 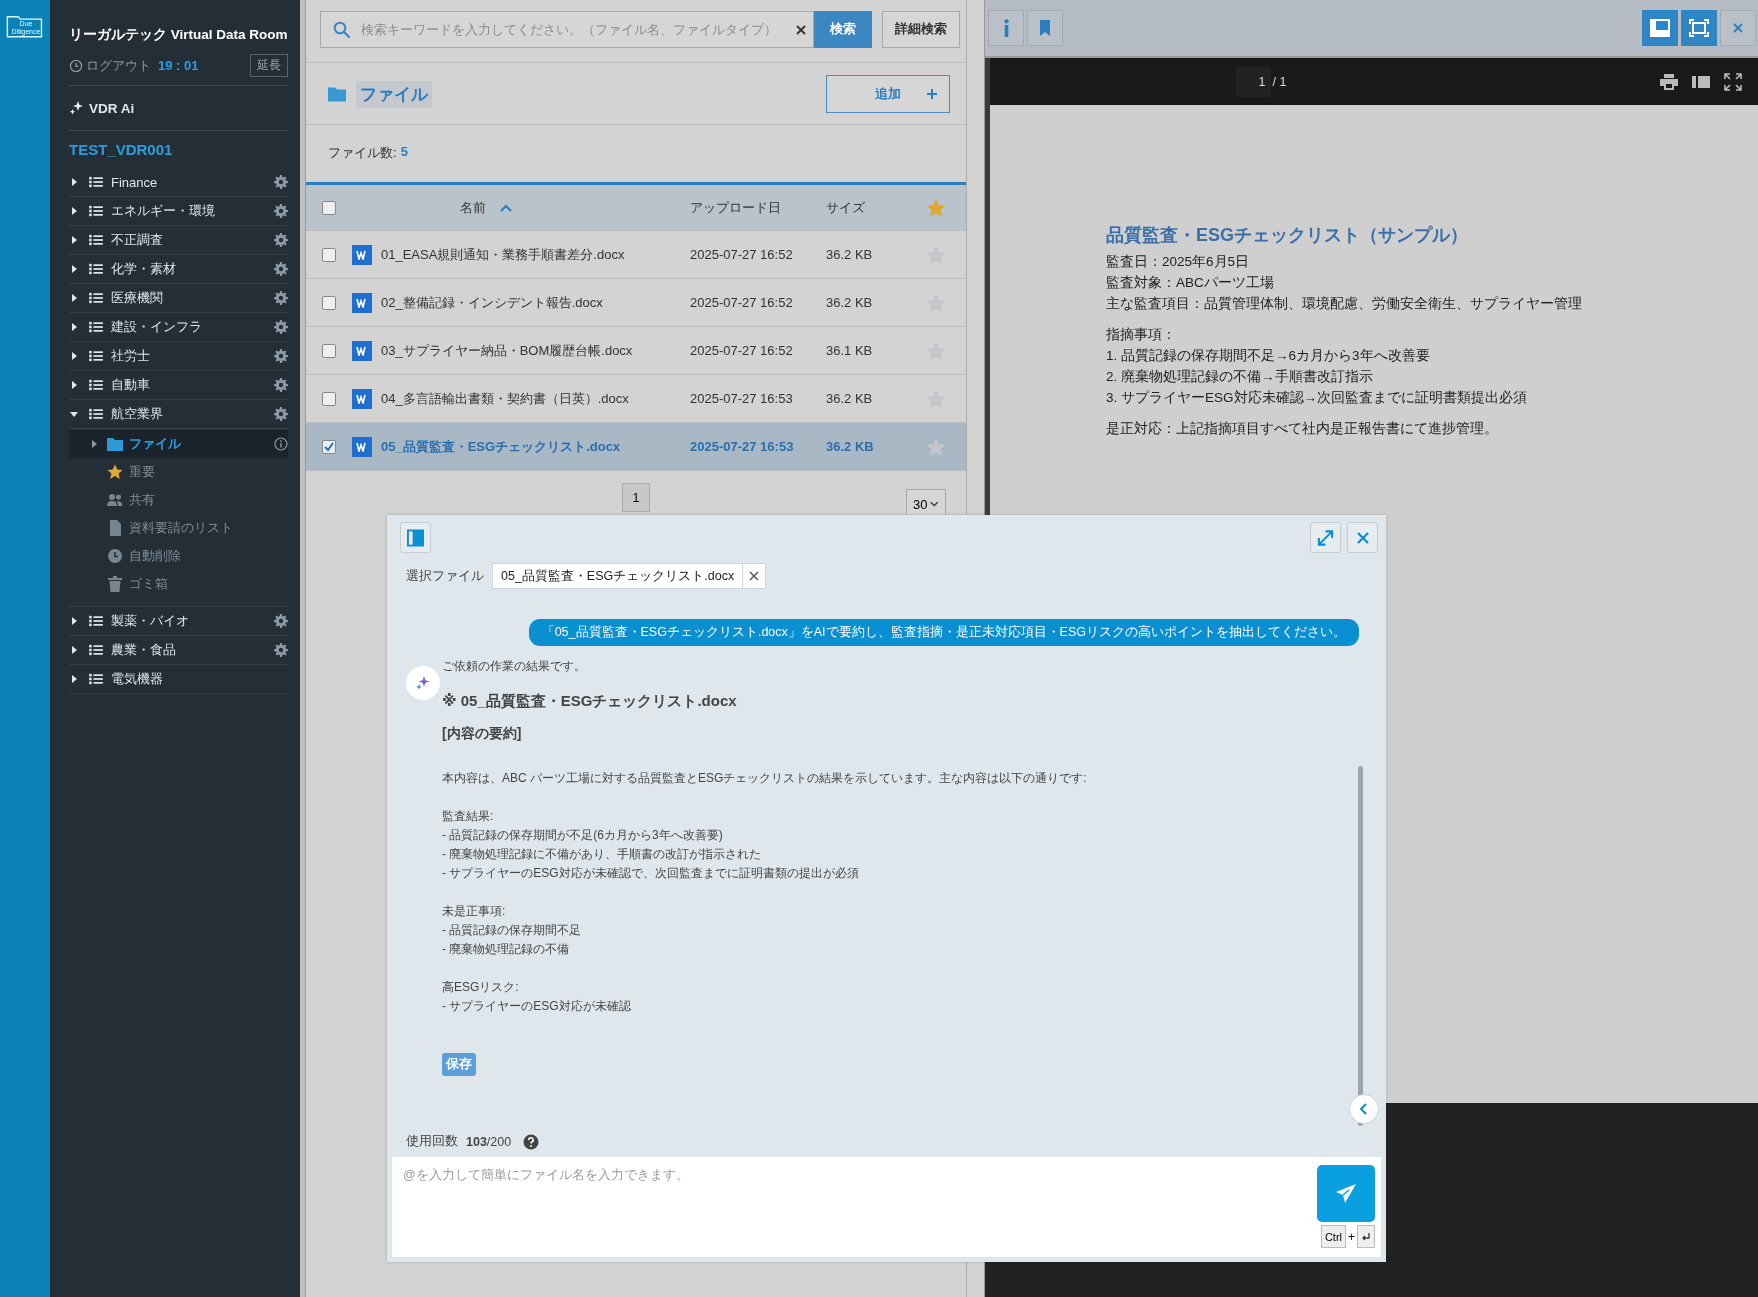 I want to click on tree-item: 医療機関, so click(x=178, y=298).